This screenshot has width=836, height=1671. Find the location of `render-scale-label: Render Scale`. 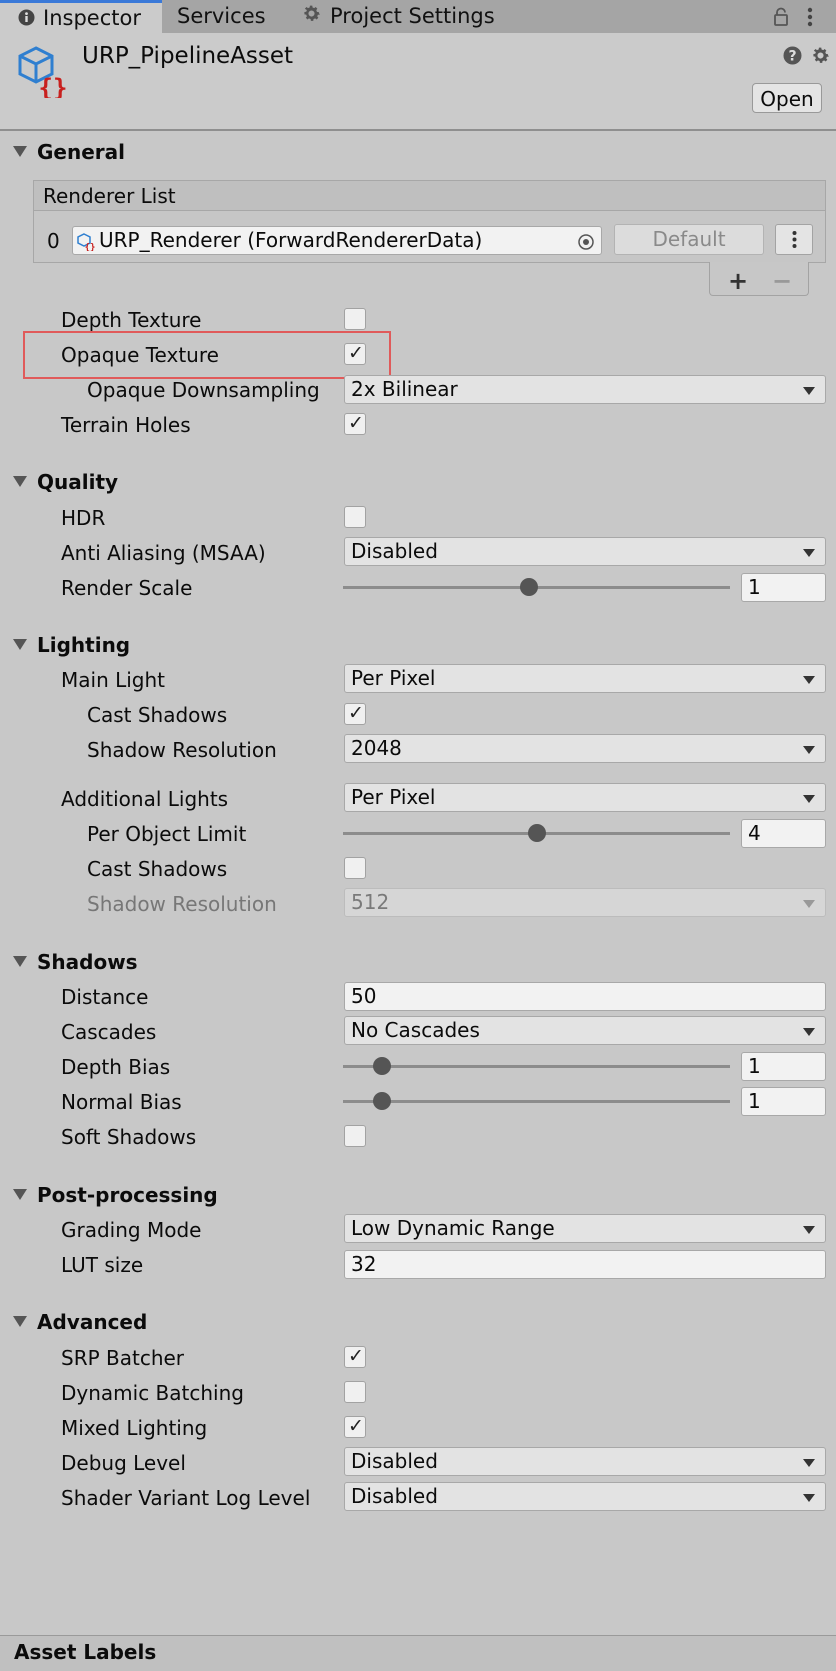

render-scale-label: Render Scale is located at coordinates (127, 588).